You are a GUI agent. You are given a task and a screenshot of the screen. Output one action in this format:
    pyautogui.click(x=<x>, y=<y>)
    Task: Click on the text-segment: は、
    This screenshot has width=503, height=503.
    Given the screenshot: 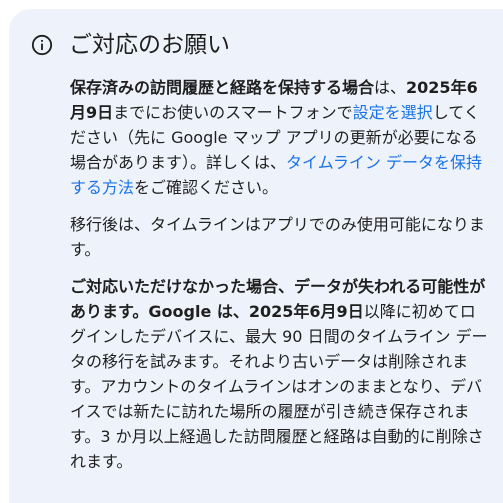 What is the action you would take?
    pyautogui.click(x=390, y=87)
    